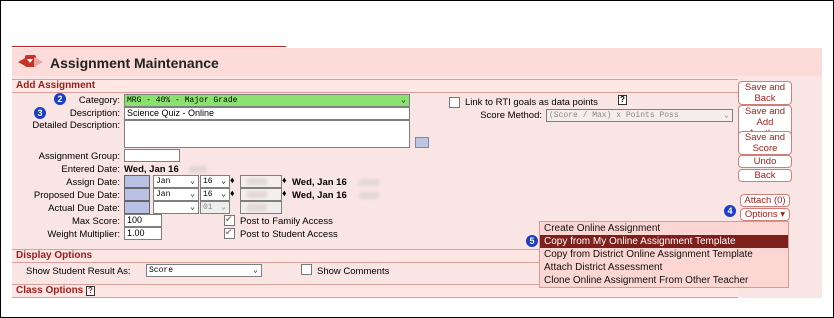  What do you see at coordinates (664, 228) in the screenshot?
I see `menu-item-create-online-assignment: Create Online Assignment` at bounding box center [664, 228].